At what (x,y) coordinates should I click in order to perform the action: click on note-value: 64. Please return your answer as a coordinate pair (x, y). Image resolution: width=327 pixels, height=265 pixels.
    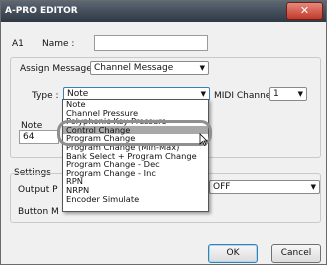
    Looking at the image, I should click on (29, 137).